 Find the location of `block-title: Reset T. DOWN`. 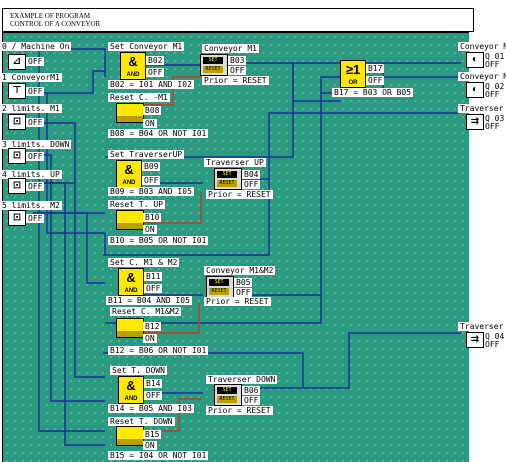

block-title: Reset T. DOWN is located at coordinates (141, 421).